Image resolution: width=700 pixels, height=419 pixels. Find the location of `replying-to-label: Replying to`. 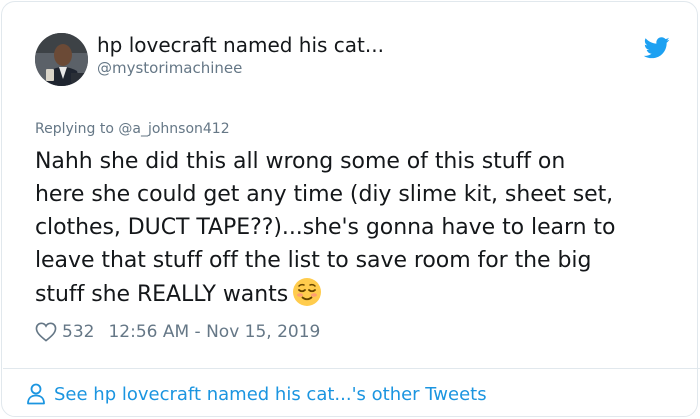

replying-to-label: Replying to is located at coordinates (74, 129).